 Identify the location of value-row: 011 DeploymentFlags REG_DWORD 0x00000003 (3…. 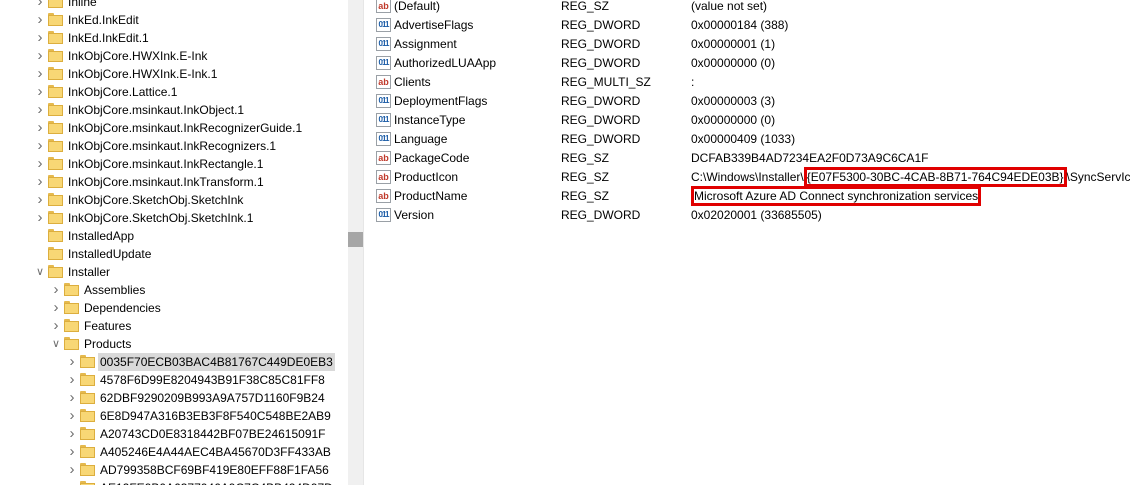
(750, 101).